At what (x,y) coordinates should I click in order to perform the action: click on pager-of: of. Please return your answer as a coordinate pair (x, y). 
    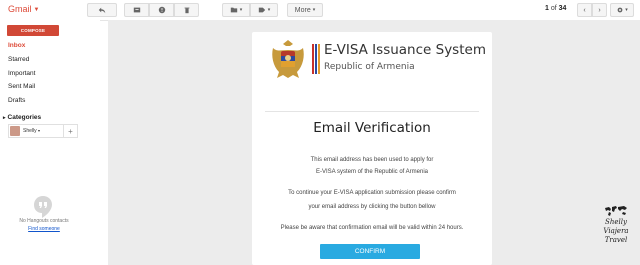
    Looking at the image, I should click on (553, 8).